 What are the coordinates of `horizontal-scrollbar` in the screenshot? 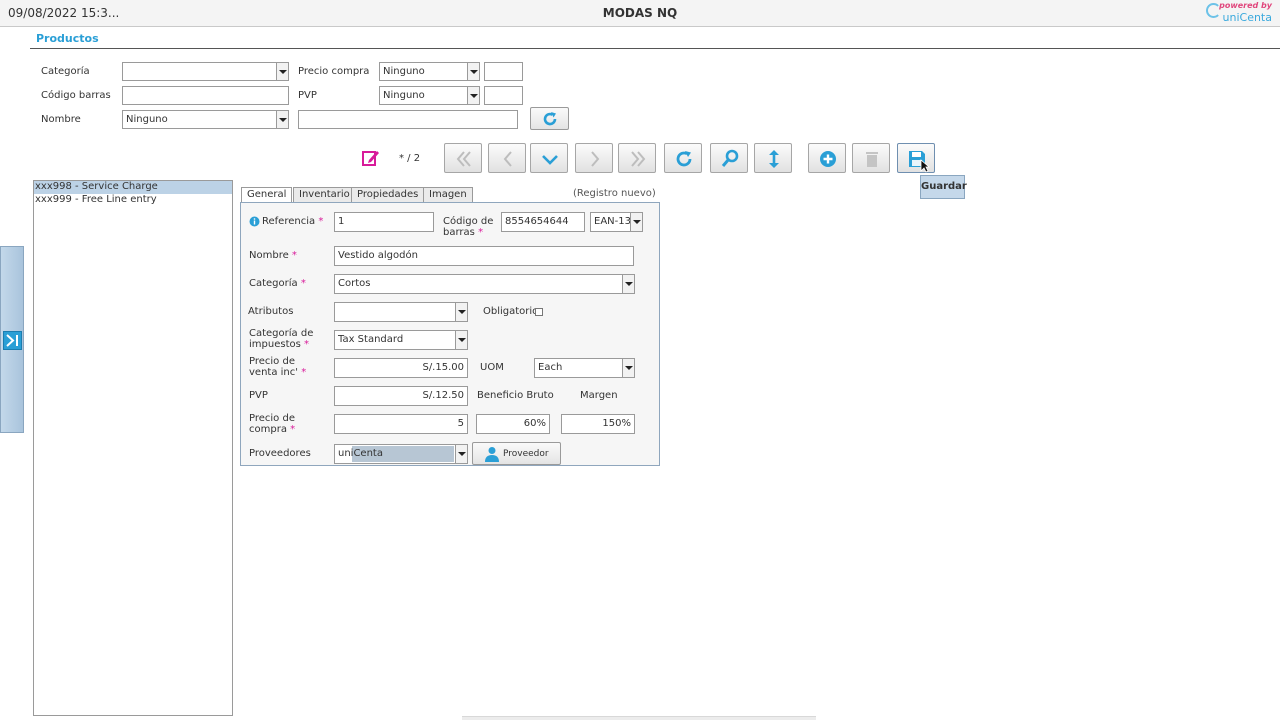 It's located at (639, 718).